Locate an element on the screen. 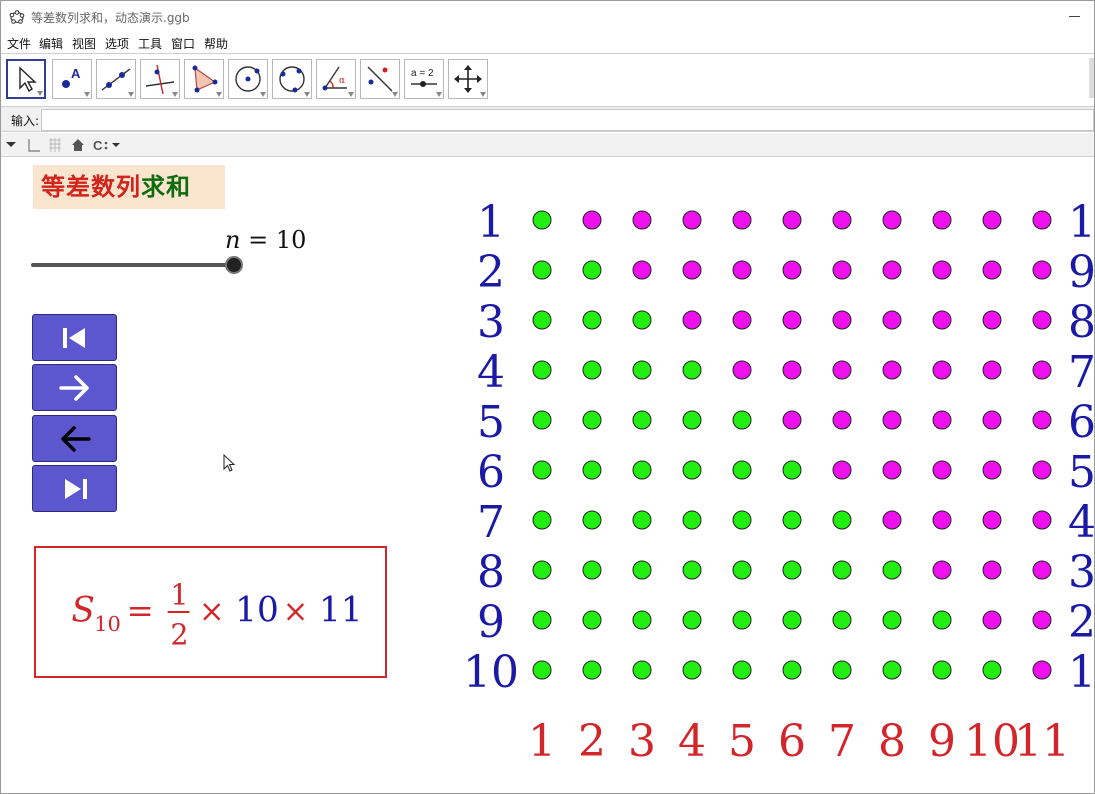 The width and height of the screenshot is (1095, 794). slider-n-handle is located at coordinates (234, 265).